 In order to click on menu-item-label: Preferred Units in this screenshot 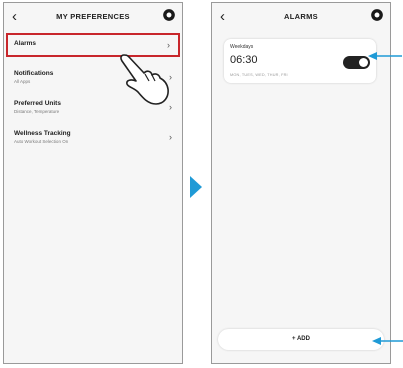, I will do `click(37, 103)`.